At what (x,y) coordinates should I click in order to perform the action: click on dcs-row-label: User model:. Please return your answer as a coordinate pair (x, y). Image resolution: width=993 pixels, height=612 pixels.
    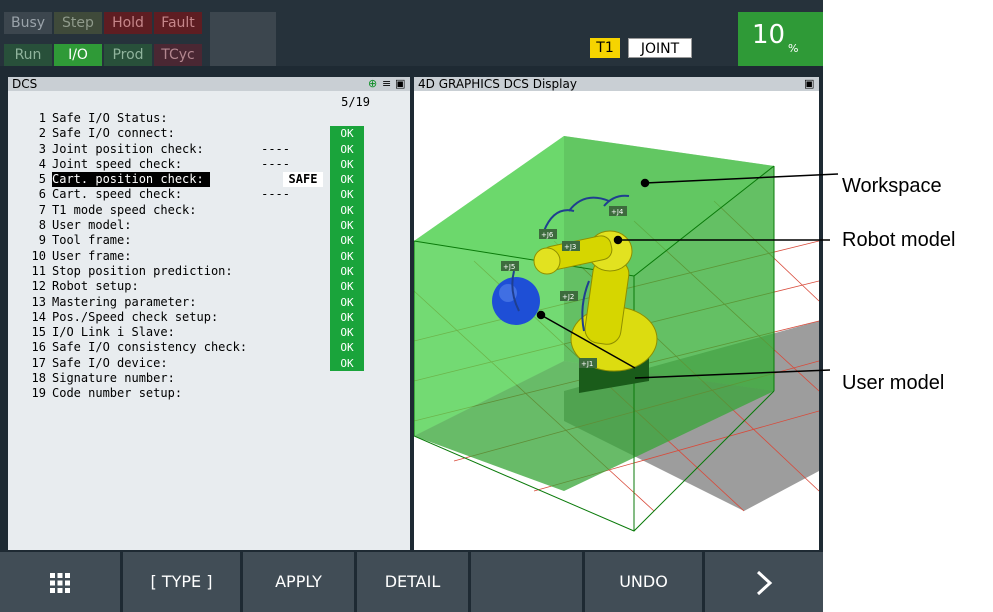
    Looking at the image, I should click on (92, 225).